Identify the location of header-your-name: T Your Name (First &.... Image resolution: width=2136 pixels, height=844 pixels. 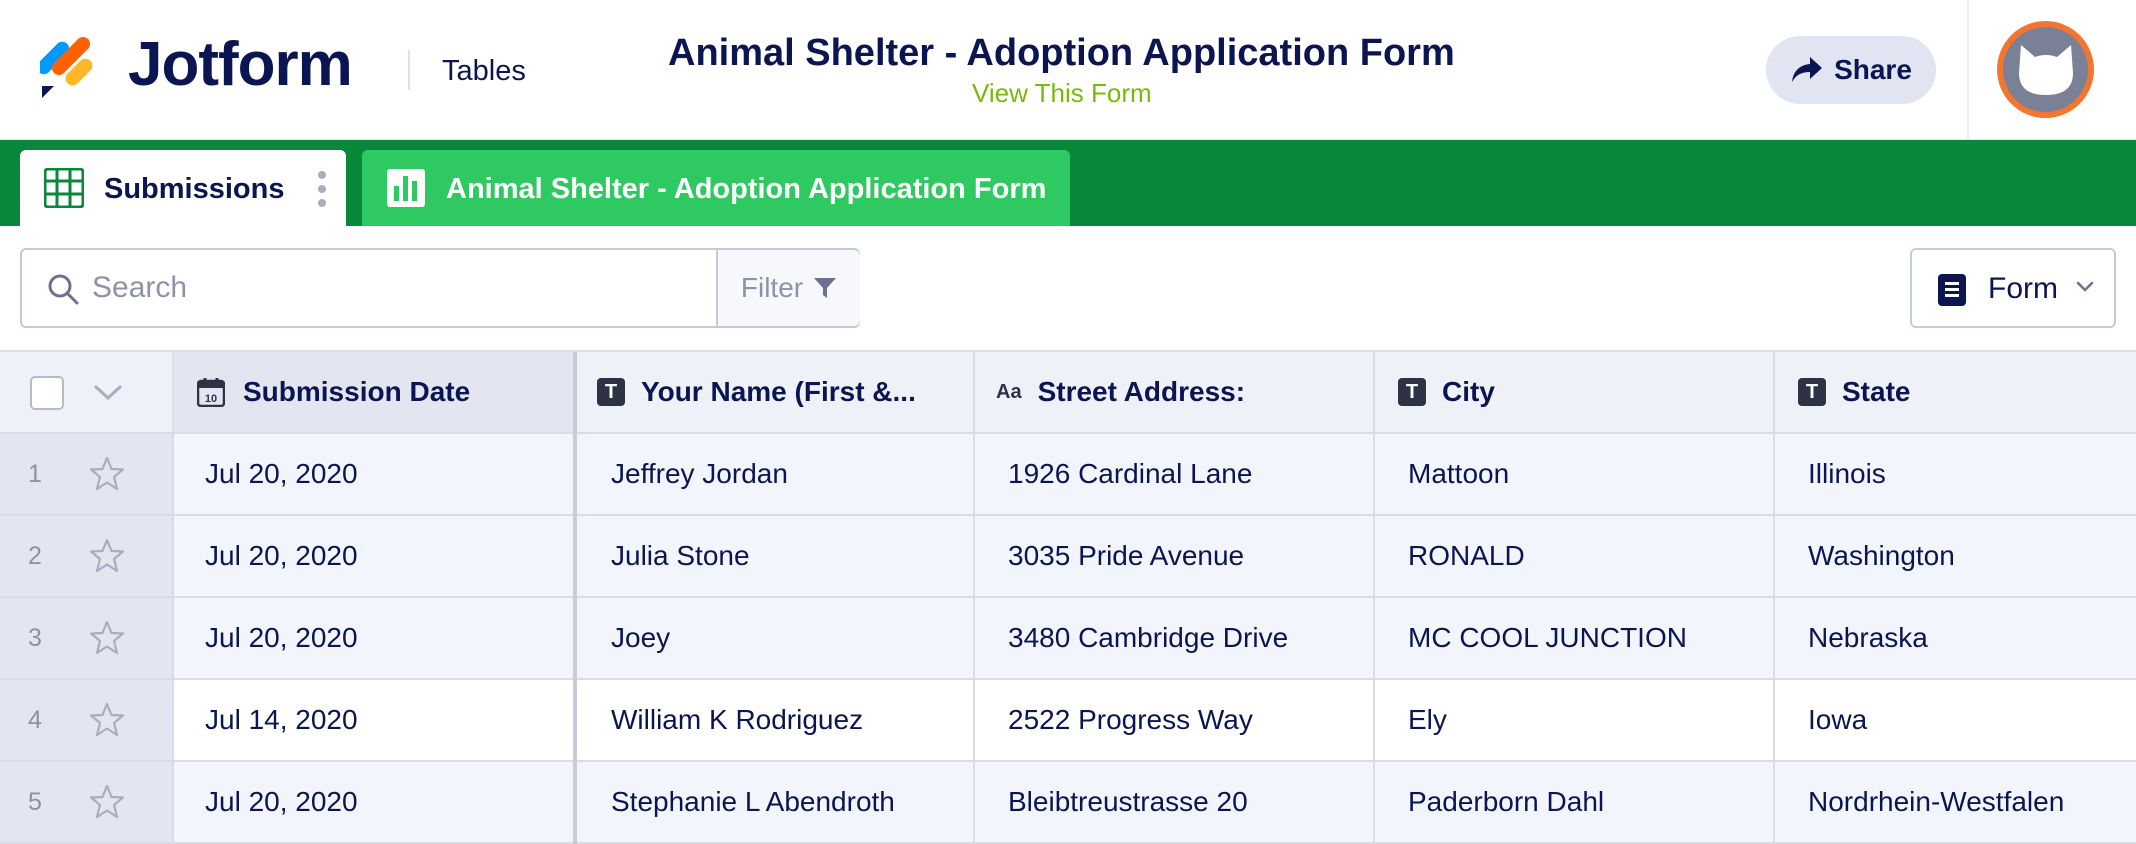
(775, 392).